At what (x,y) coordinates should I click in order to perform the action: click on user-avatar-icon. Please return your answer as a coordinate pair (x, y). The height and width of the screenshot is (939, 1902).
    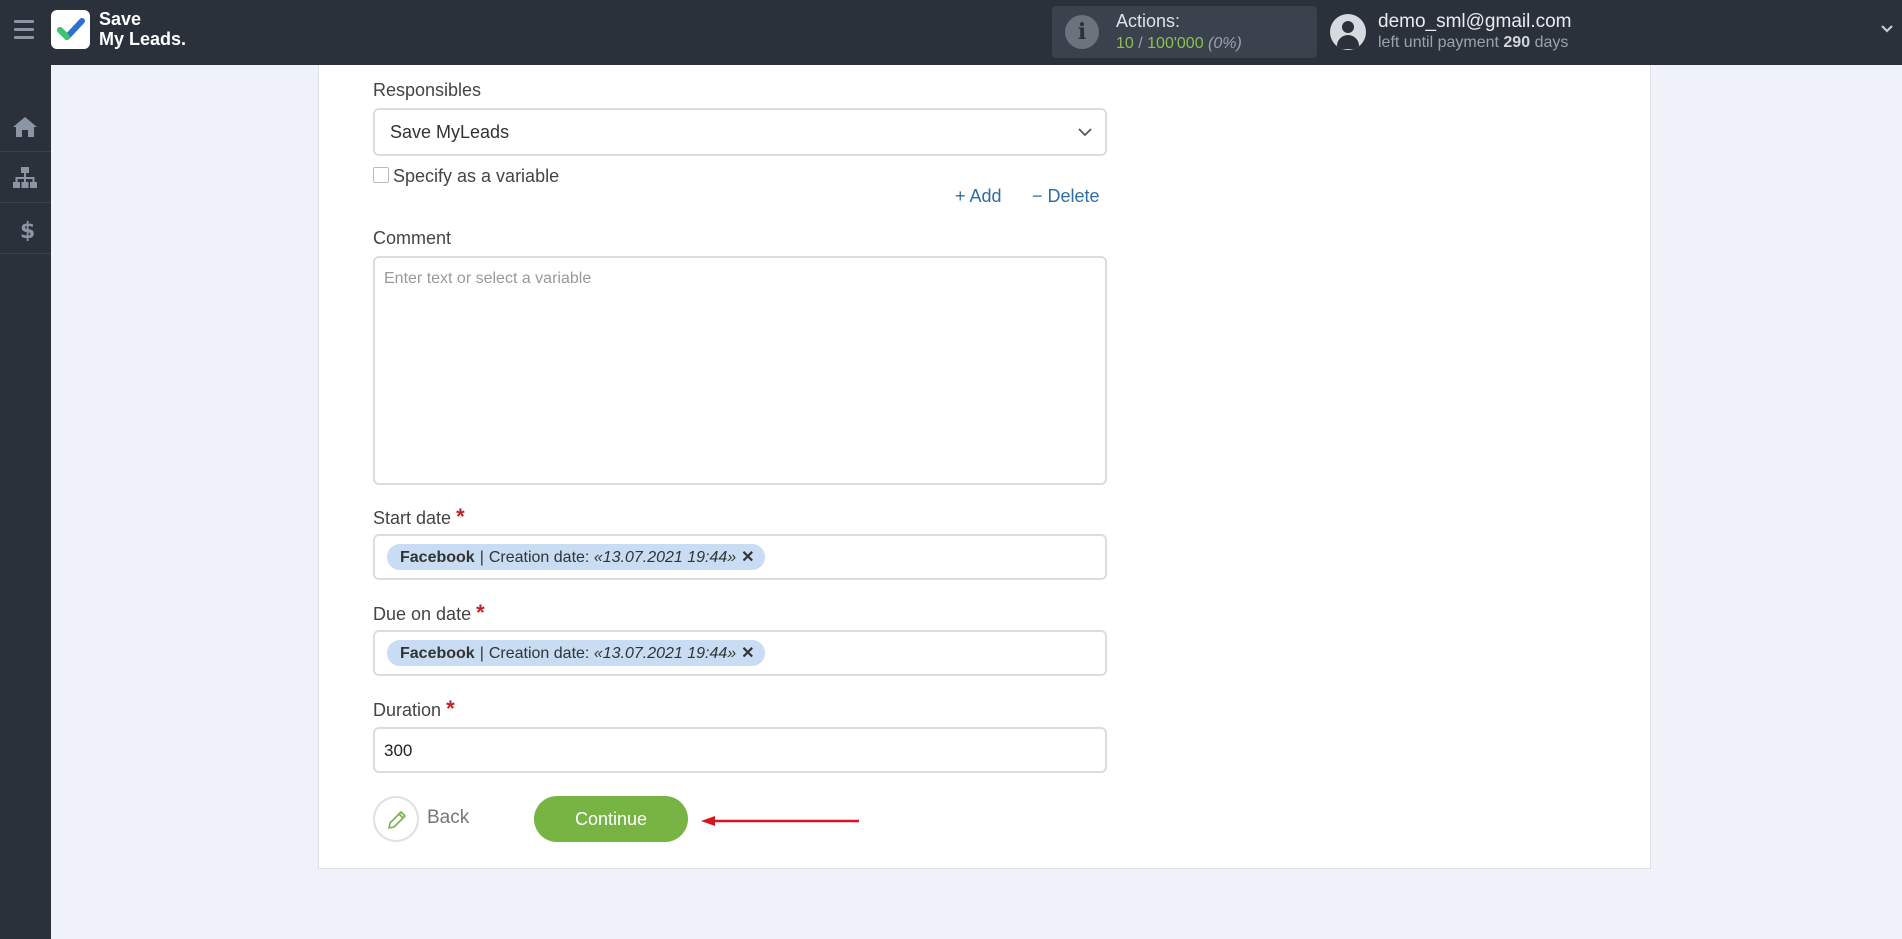
    Looking at the image, I should click on (1348, 32).